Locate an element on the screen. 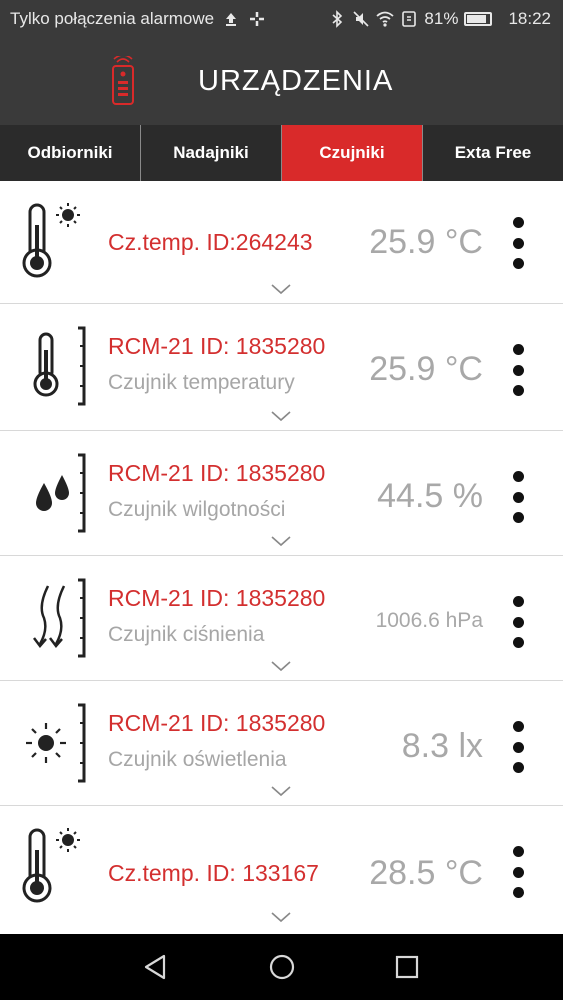 The height and width of the screenshot is (1000, 563). tab-exta-free: Exta Free is located at coordinates (493, 153).